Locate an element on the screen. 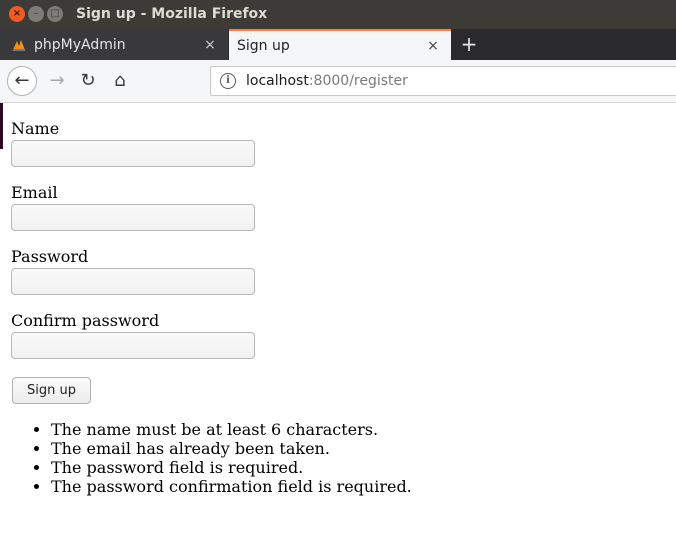 This screenshot has width=676, height=543. window-titlebar: × – □ Sign up - Mozilla Firefox is located at coordinates (338, 14).